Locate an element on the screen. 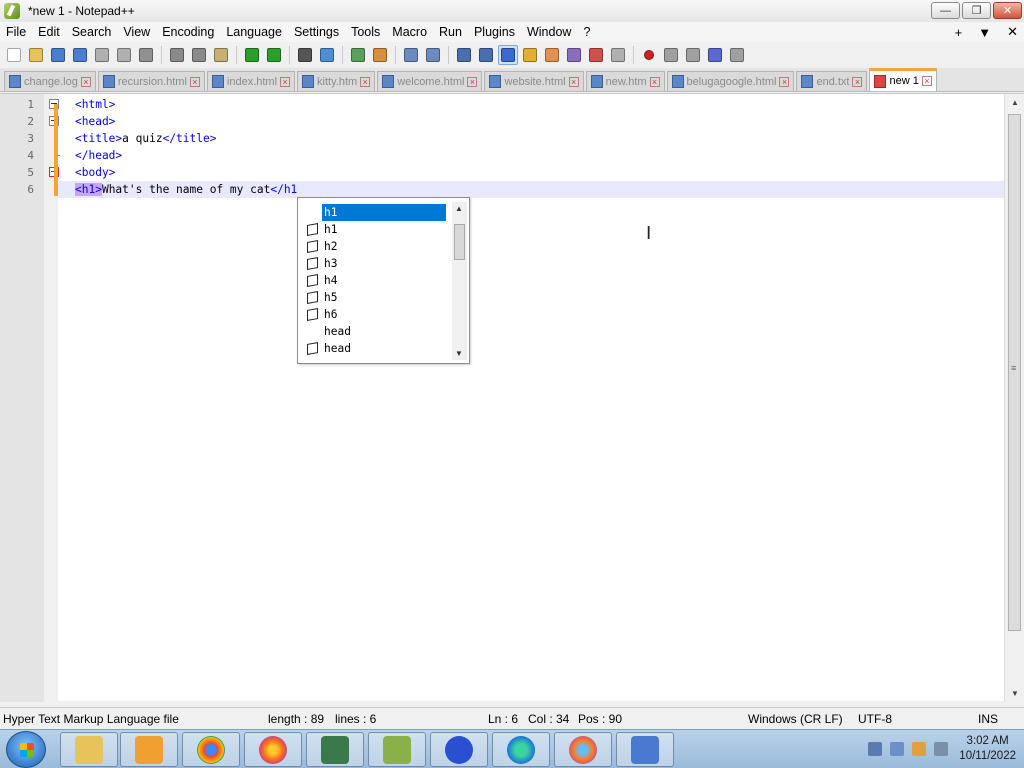  menu-plugins: Plugins is located at coordinates (494, 32).